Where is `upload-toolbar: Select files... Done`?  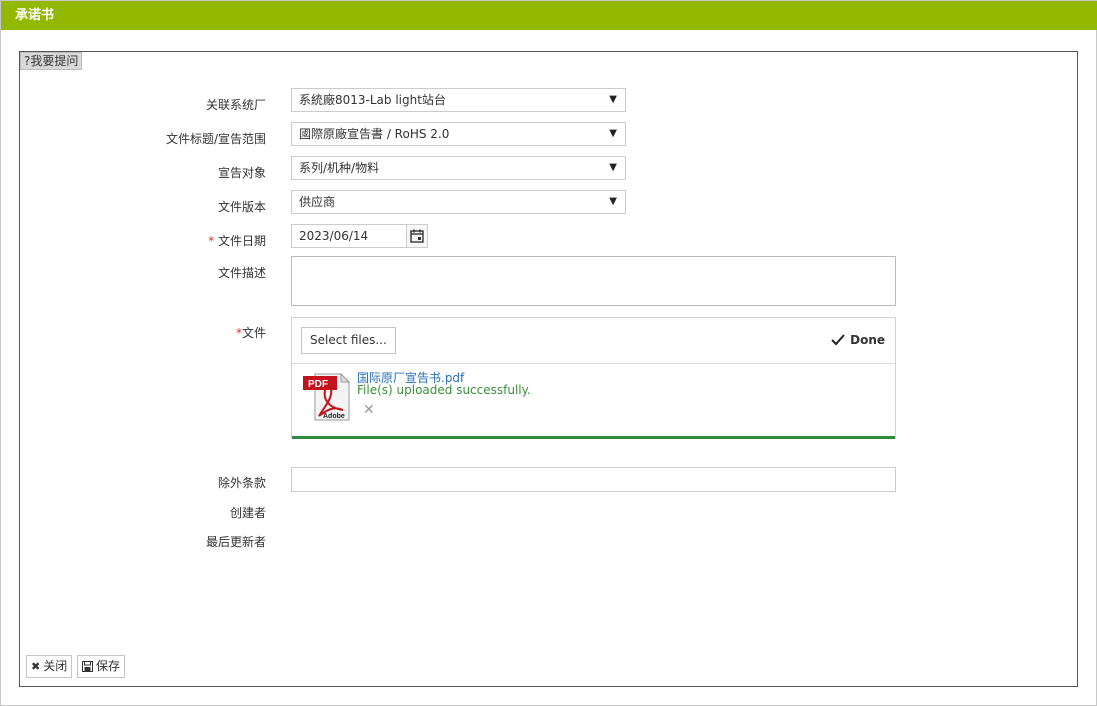
upload-toolbar: Select files... Done is located at coordinates (593, 341).